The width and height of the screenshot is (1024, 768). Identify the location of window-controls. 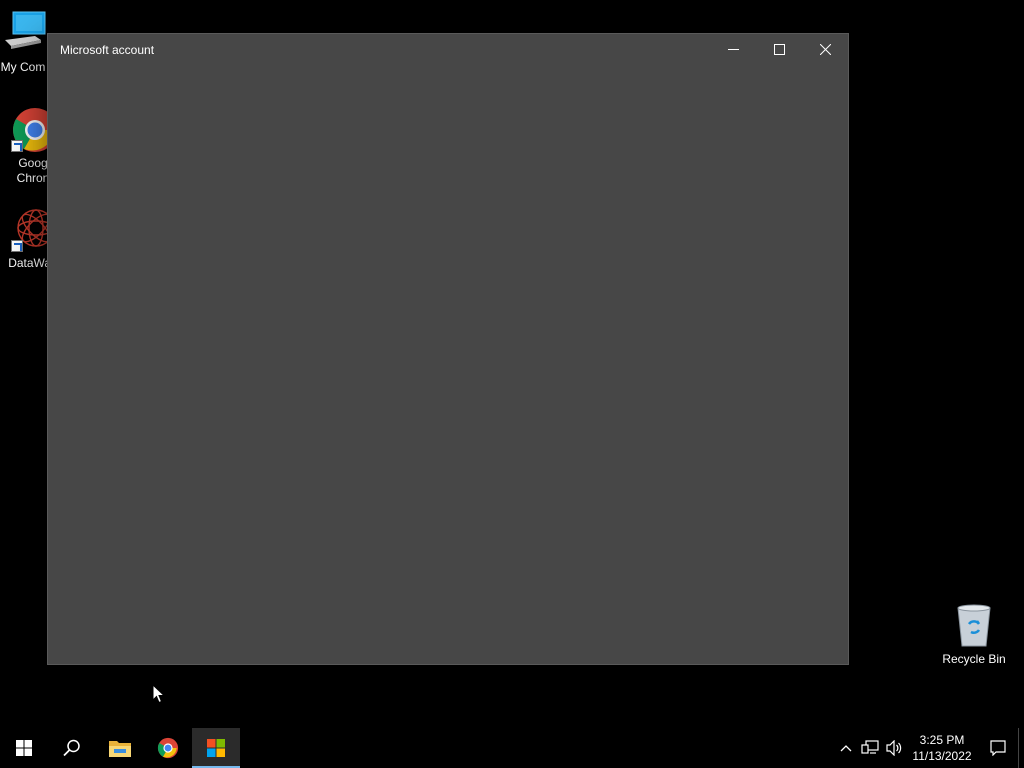
(779, 49).